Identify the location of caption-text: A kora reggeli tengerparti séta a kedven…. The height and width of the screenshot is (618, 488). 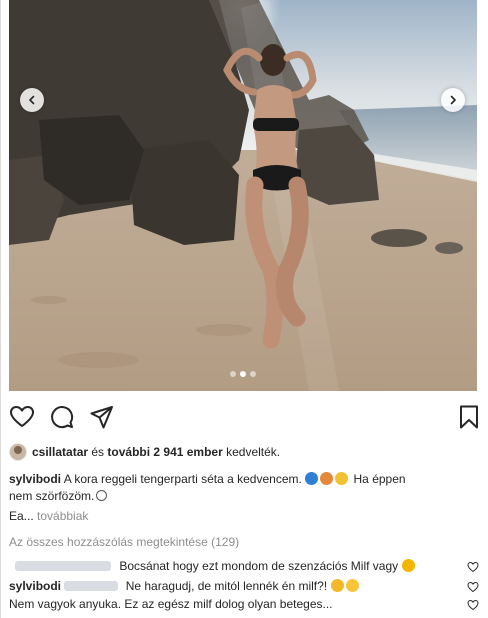
(182, 479).